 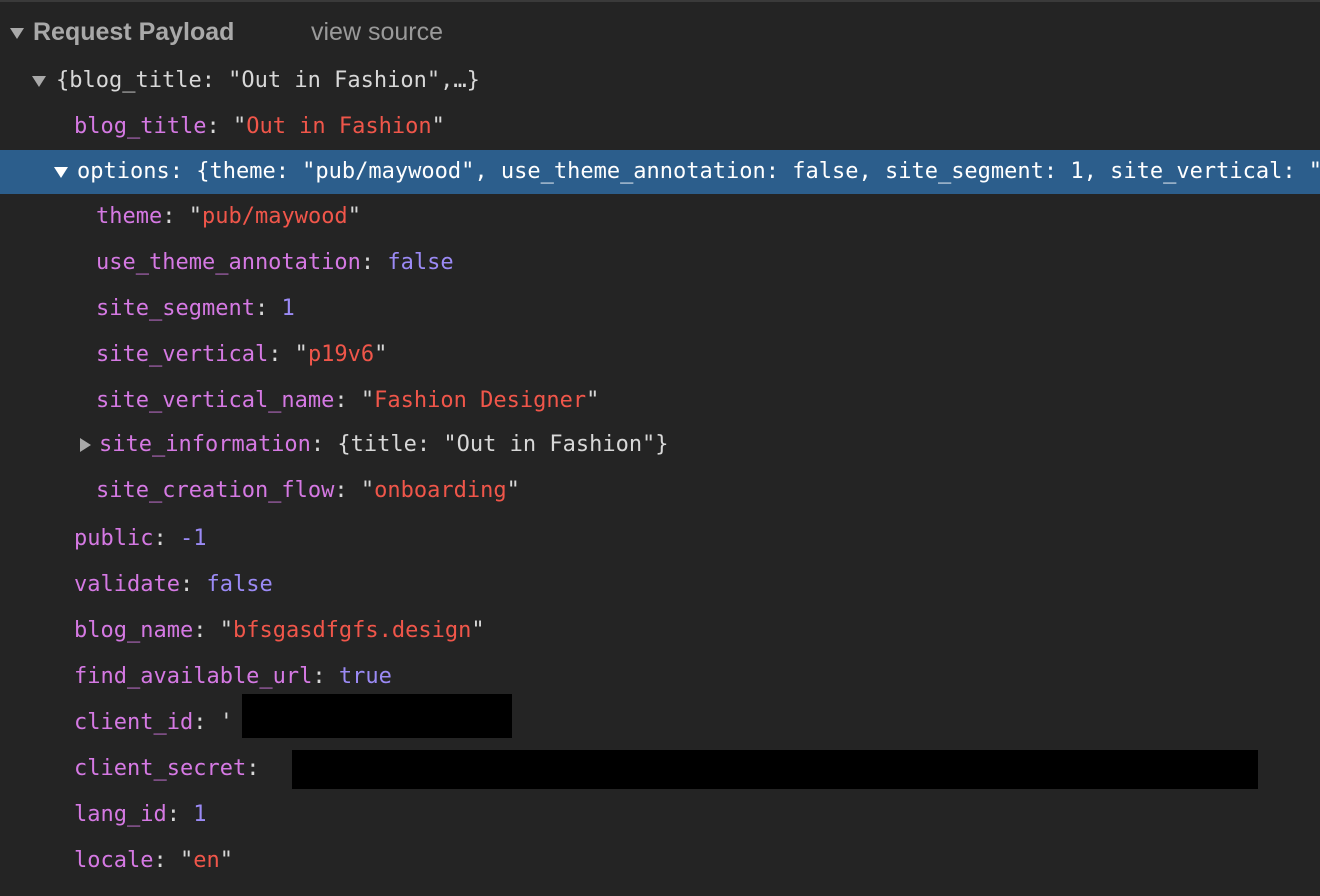 What do you see at coordinates (440, 490) in the screenshot?
I see `prop-value: onboarding` at bounding box center [440, 490].